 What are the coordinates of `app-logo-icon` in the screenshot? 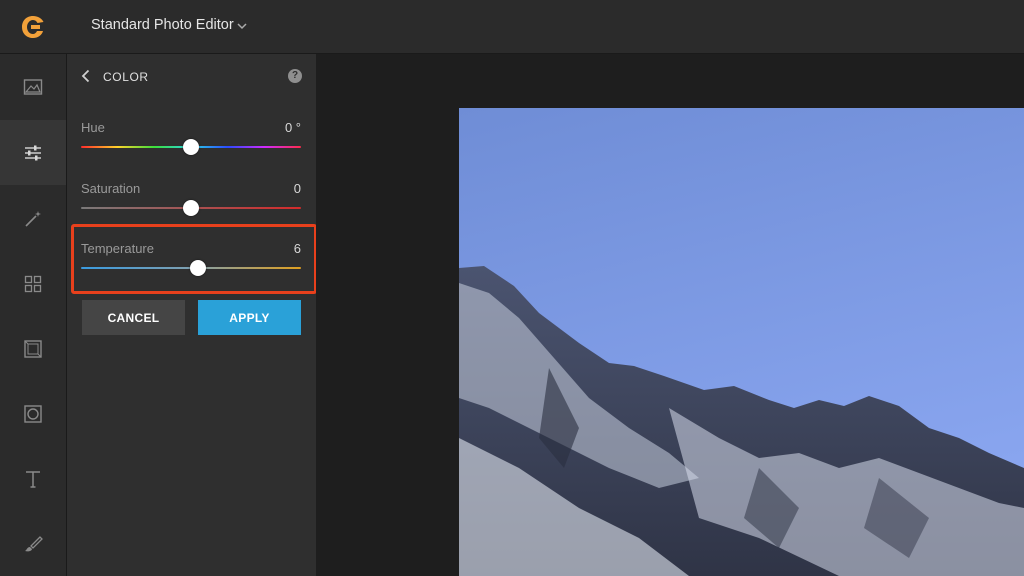 It's located at (33, 27).